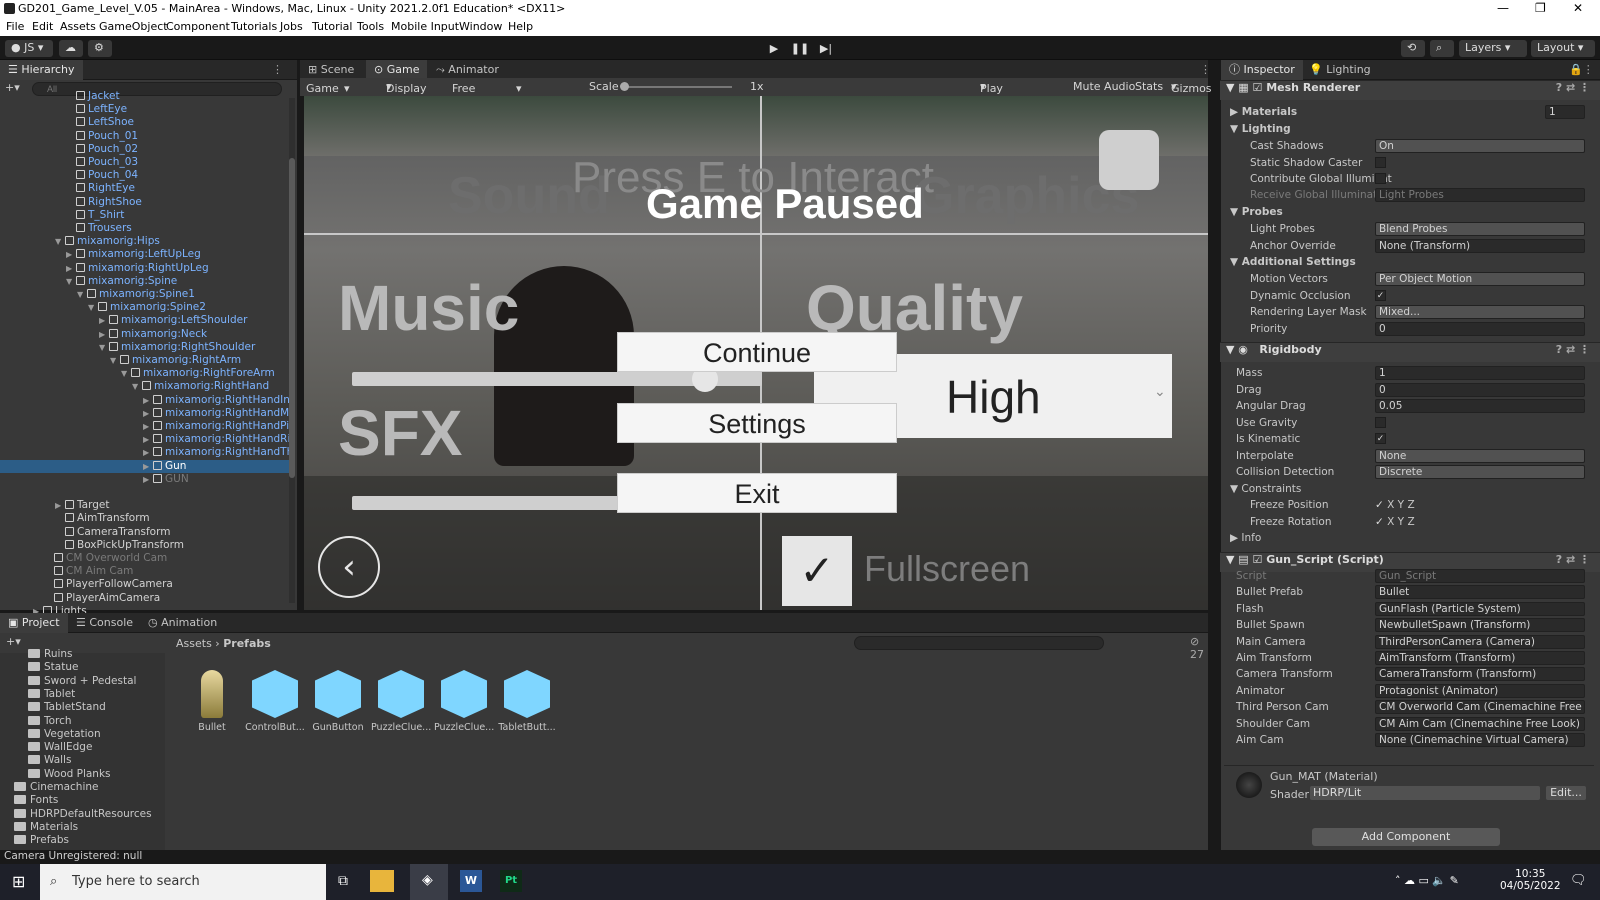 This screenshot has height=900, width=1600. I want to click on priority-field: 0, so click(1480, 329).